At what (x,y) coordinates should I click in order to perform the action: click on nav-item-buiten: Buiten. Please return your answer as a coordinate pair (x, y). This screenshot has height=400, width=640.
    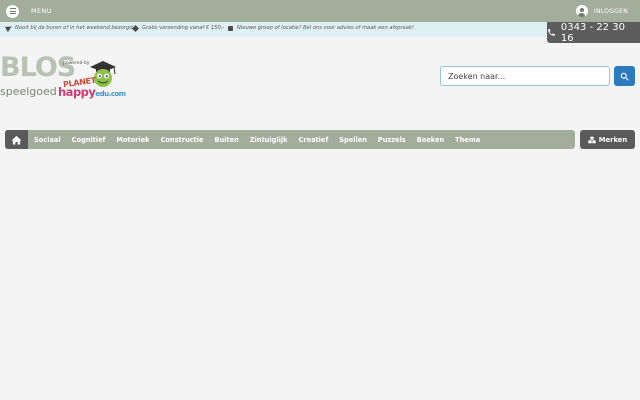
    Looking at the image, I should click on (226, 140).